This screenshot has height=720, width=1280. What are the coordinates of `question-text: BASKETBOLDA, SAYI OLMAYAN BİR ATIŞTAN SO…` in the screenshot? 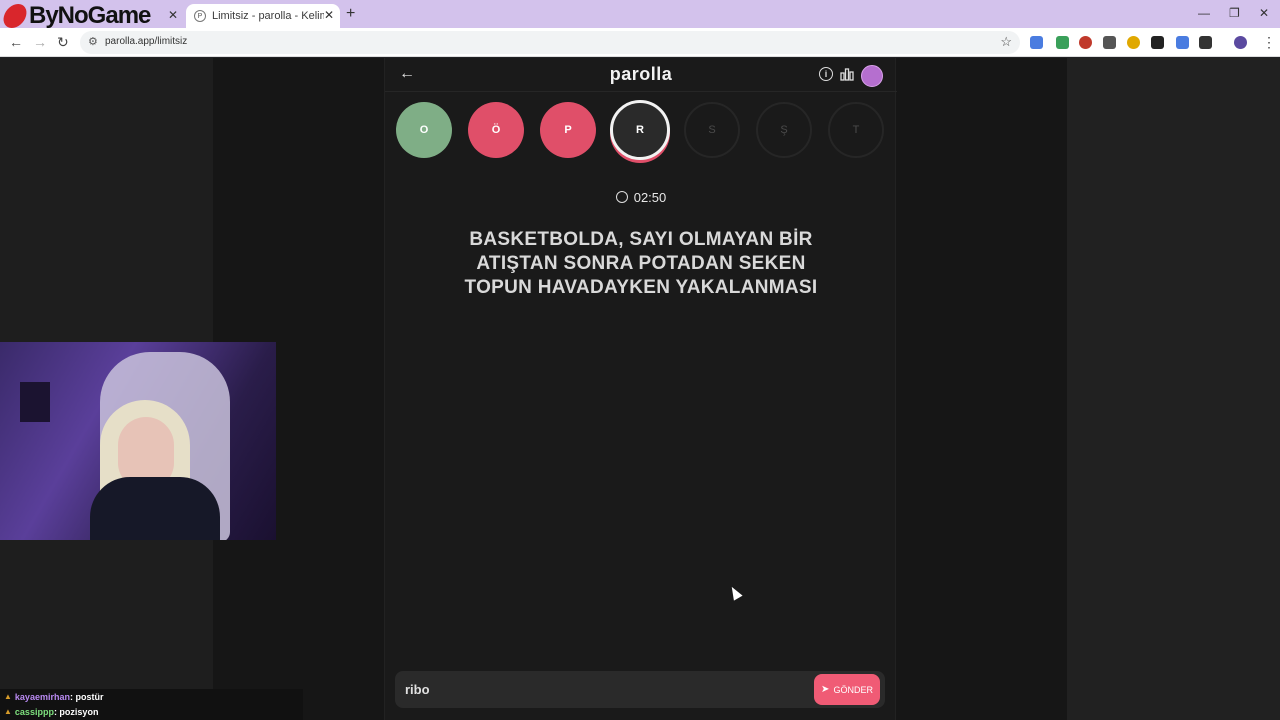 It's located at (641, 263).